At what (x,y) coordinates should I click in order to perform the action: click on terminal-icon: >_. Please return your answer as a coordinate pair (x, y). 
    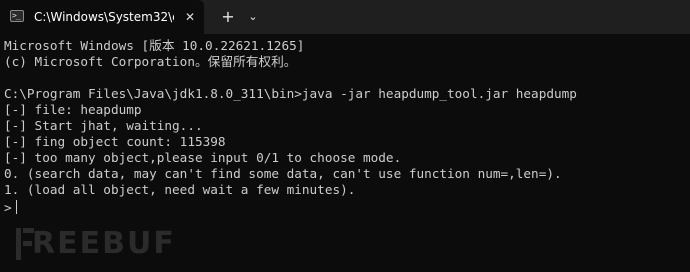
    Looking at the image, I should click on (17, 16).